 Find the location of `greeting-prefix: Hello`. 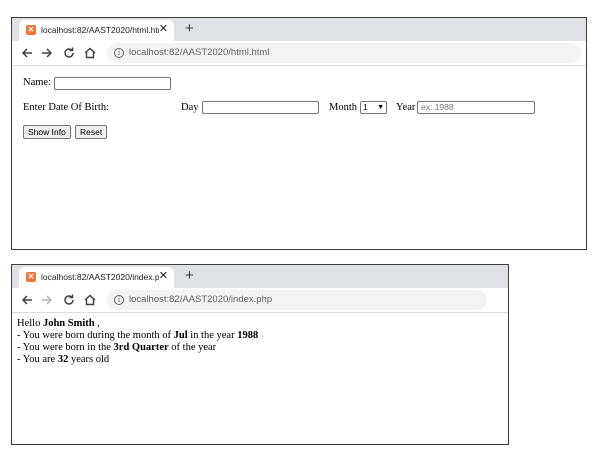

greeting-prefix: Hello is located at coordinates (29, 323).